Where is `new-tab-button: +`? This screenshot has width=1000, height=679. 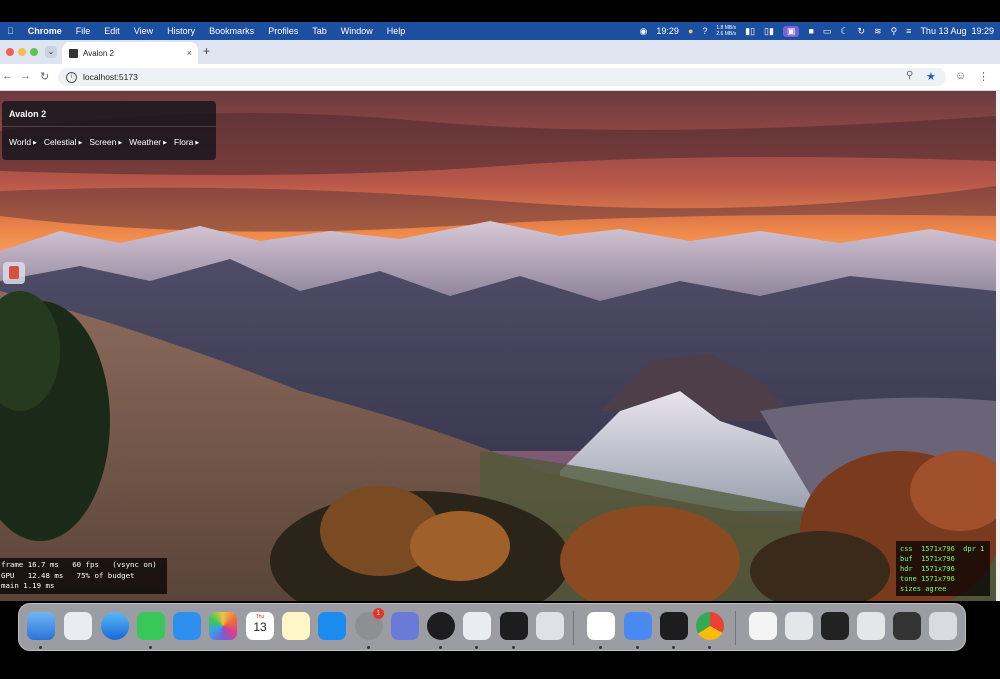
new-tab-button: + is located at coordinates (206, 51).